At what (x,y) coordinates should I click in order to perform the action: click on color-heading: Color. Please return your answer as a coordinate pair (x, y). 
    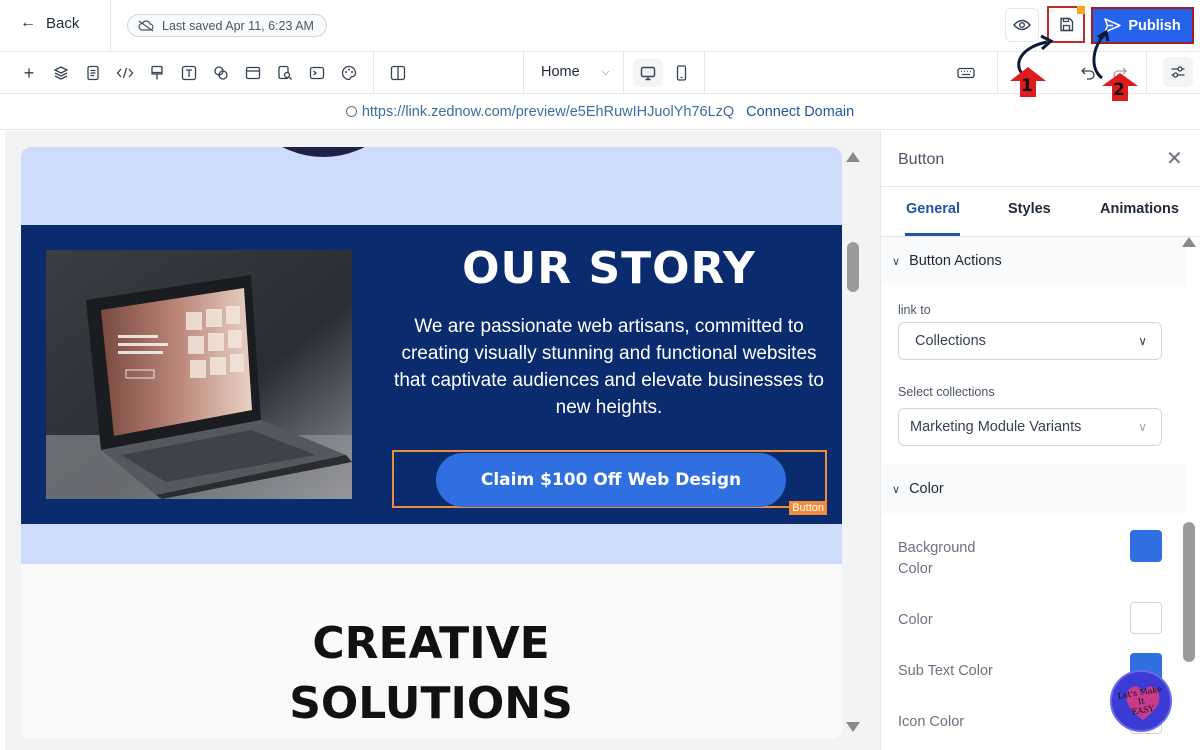
    Looking at the image, I should click on (926, 489).